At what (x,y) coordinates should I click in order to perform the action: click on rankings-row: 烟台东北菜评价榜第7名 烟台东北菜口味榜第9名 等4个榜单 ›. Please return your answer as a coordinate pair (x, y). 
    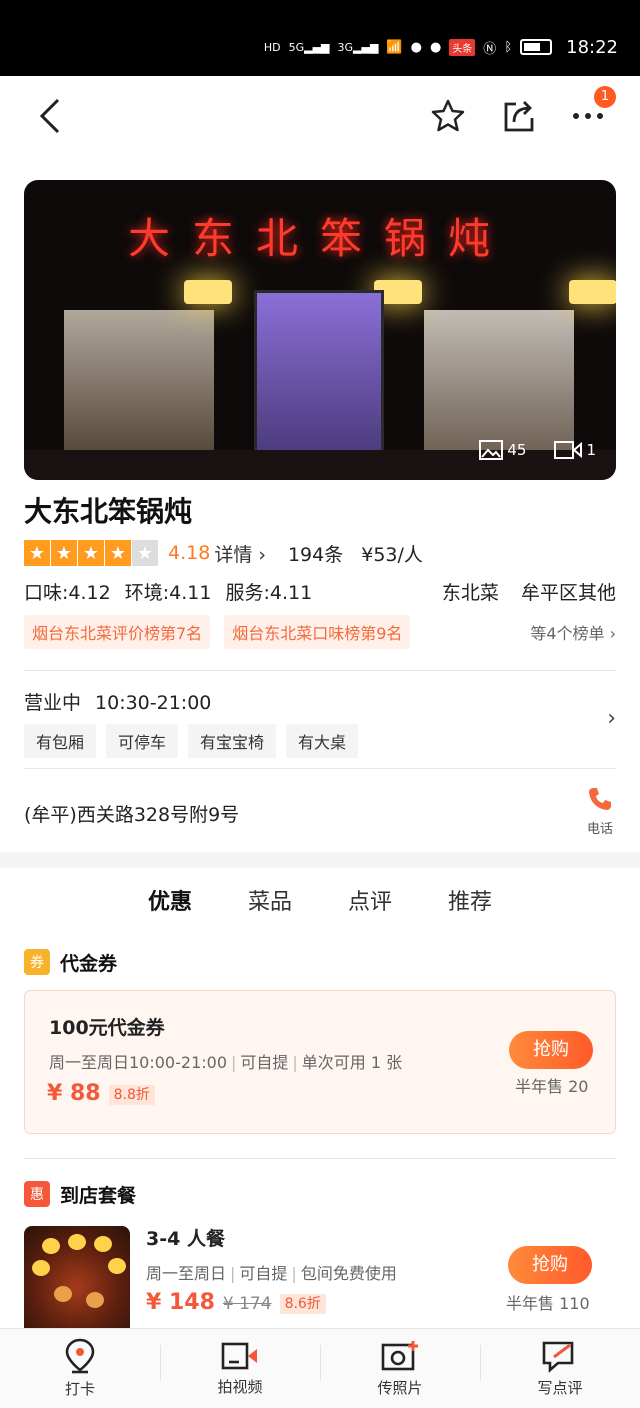
    Looking at the image, I should click on (320, 632).